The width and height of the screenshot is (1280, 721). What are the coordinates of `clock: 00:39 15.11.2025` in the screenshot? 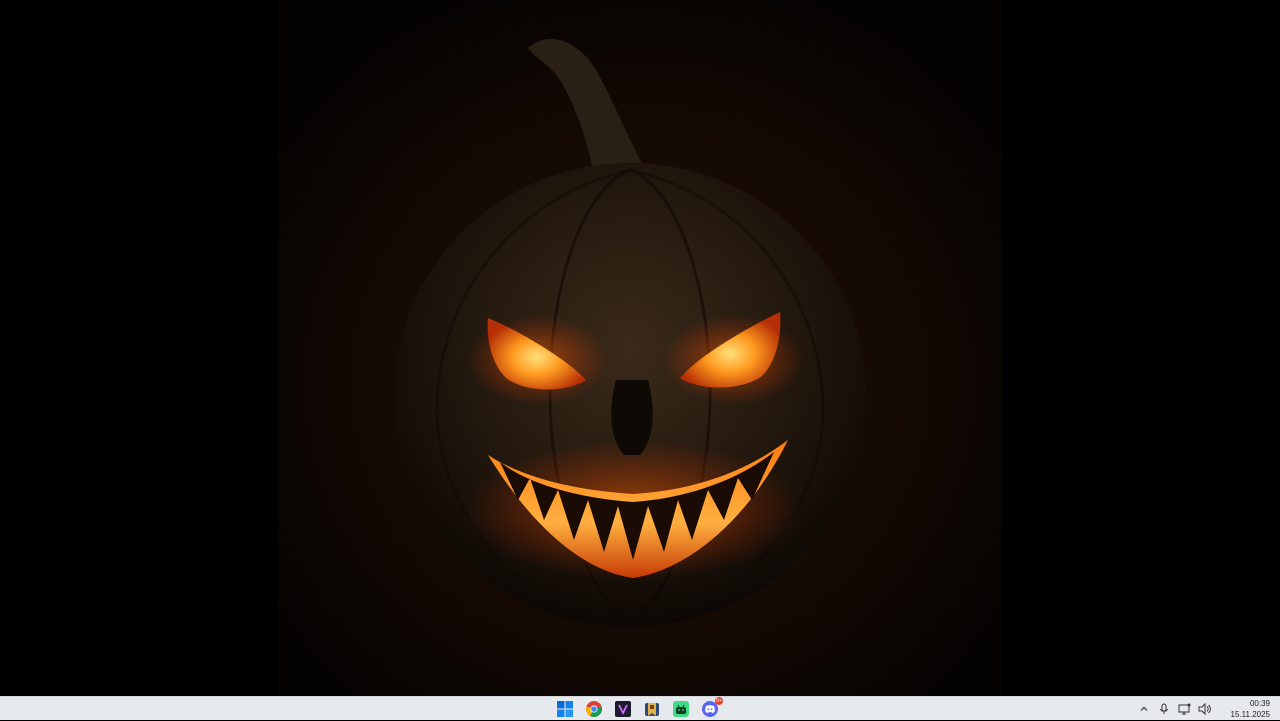 It's located at (1249, 709).